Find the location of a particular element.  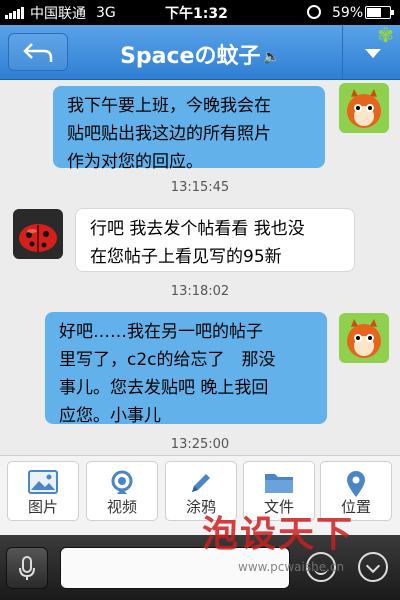

message-line: 应您。小事儿 is located at coordinates (110, 416).